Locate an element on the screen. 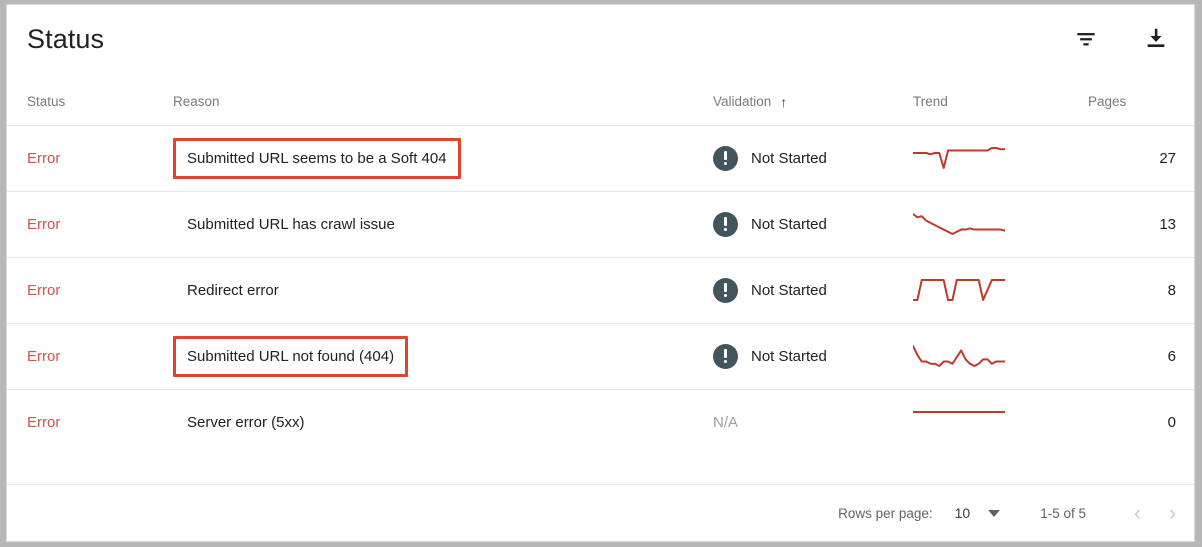 The height and width of the screenshot is (547, 1202). reason-text: Redirect error is located at coordinates (233, 290).